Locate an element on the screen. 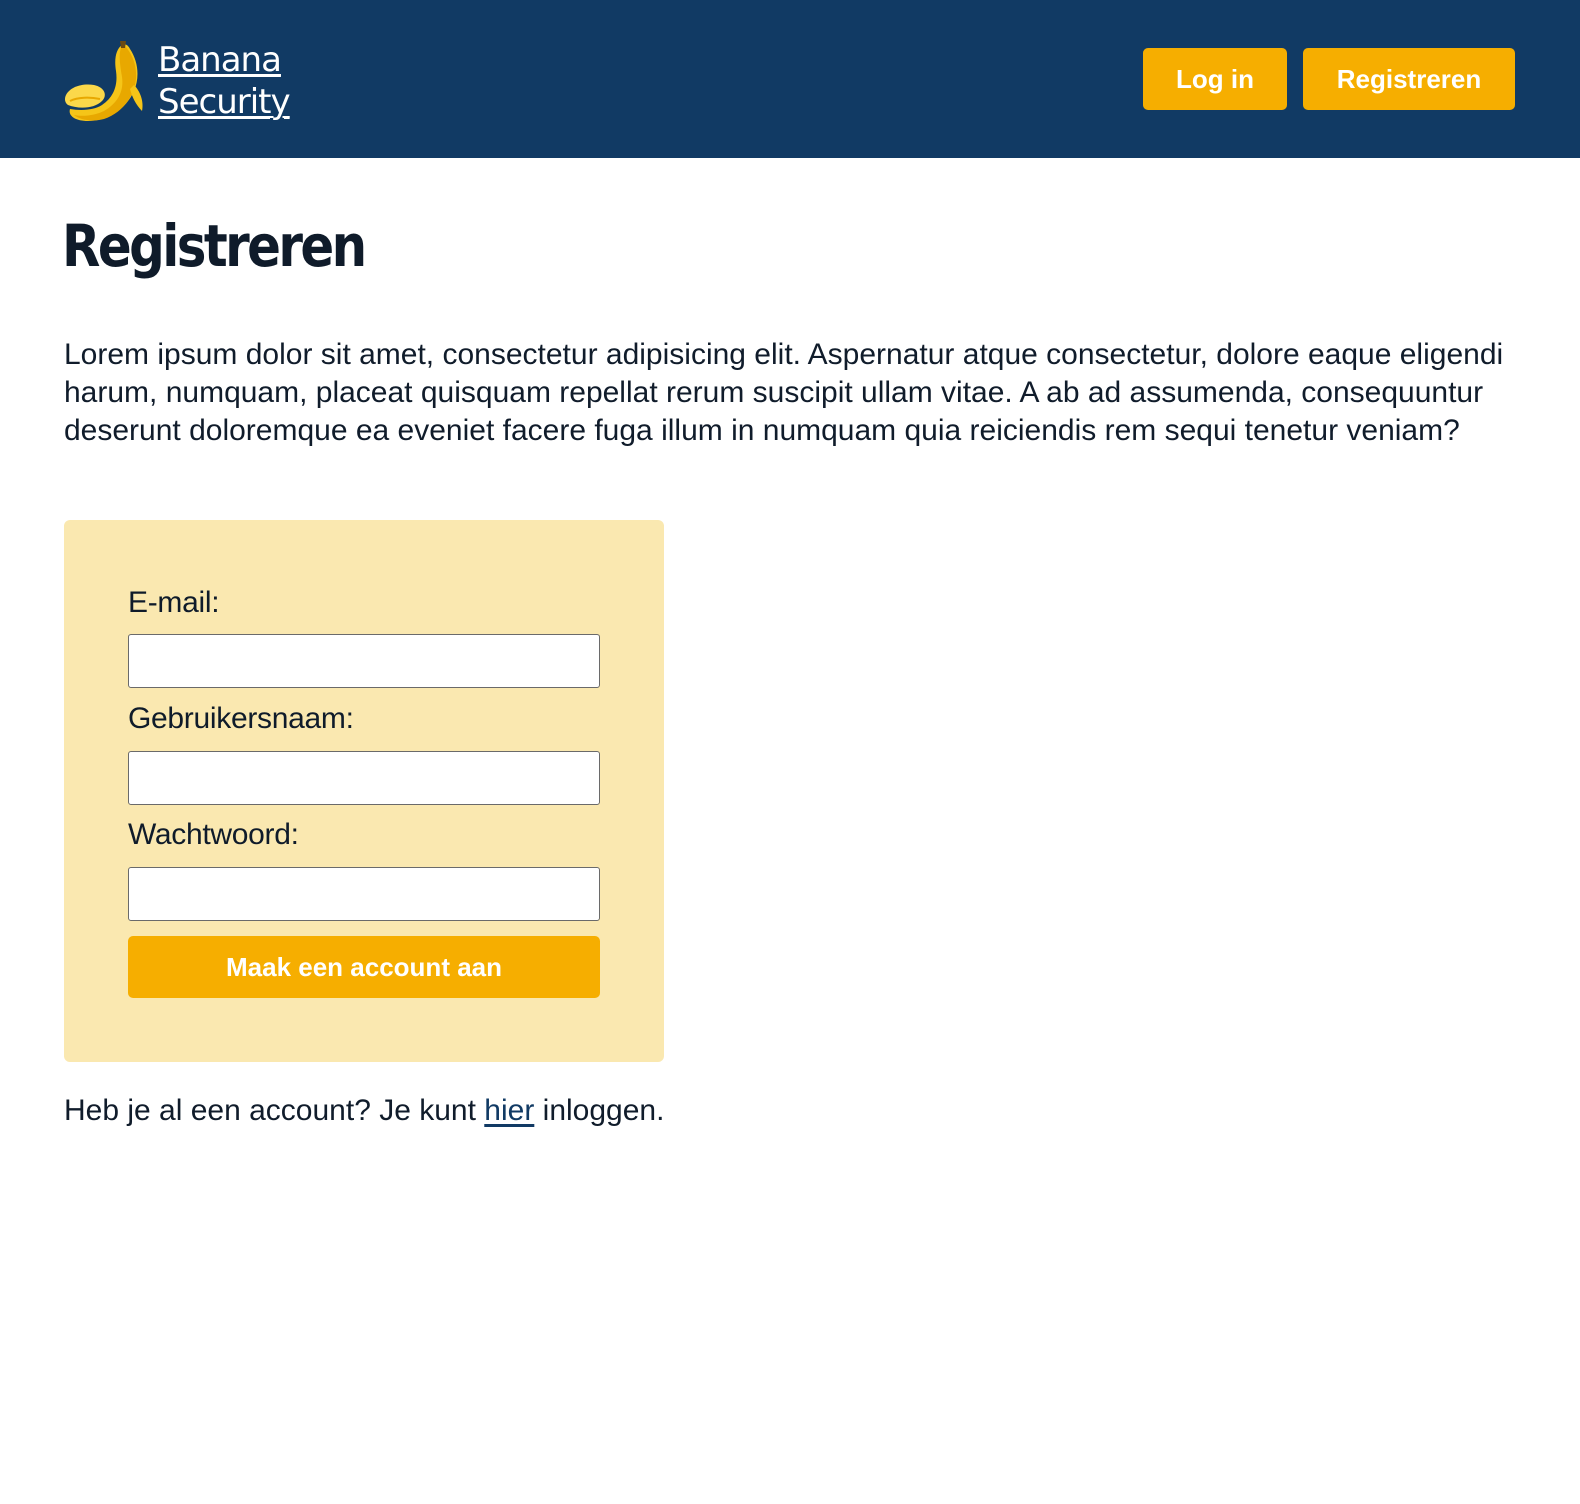  password-label: Wachtwoord: is located at coordinates (213, 834).